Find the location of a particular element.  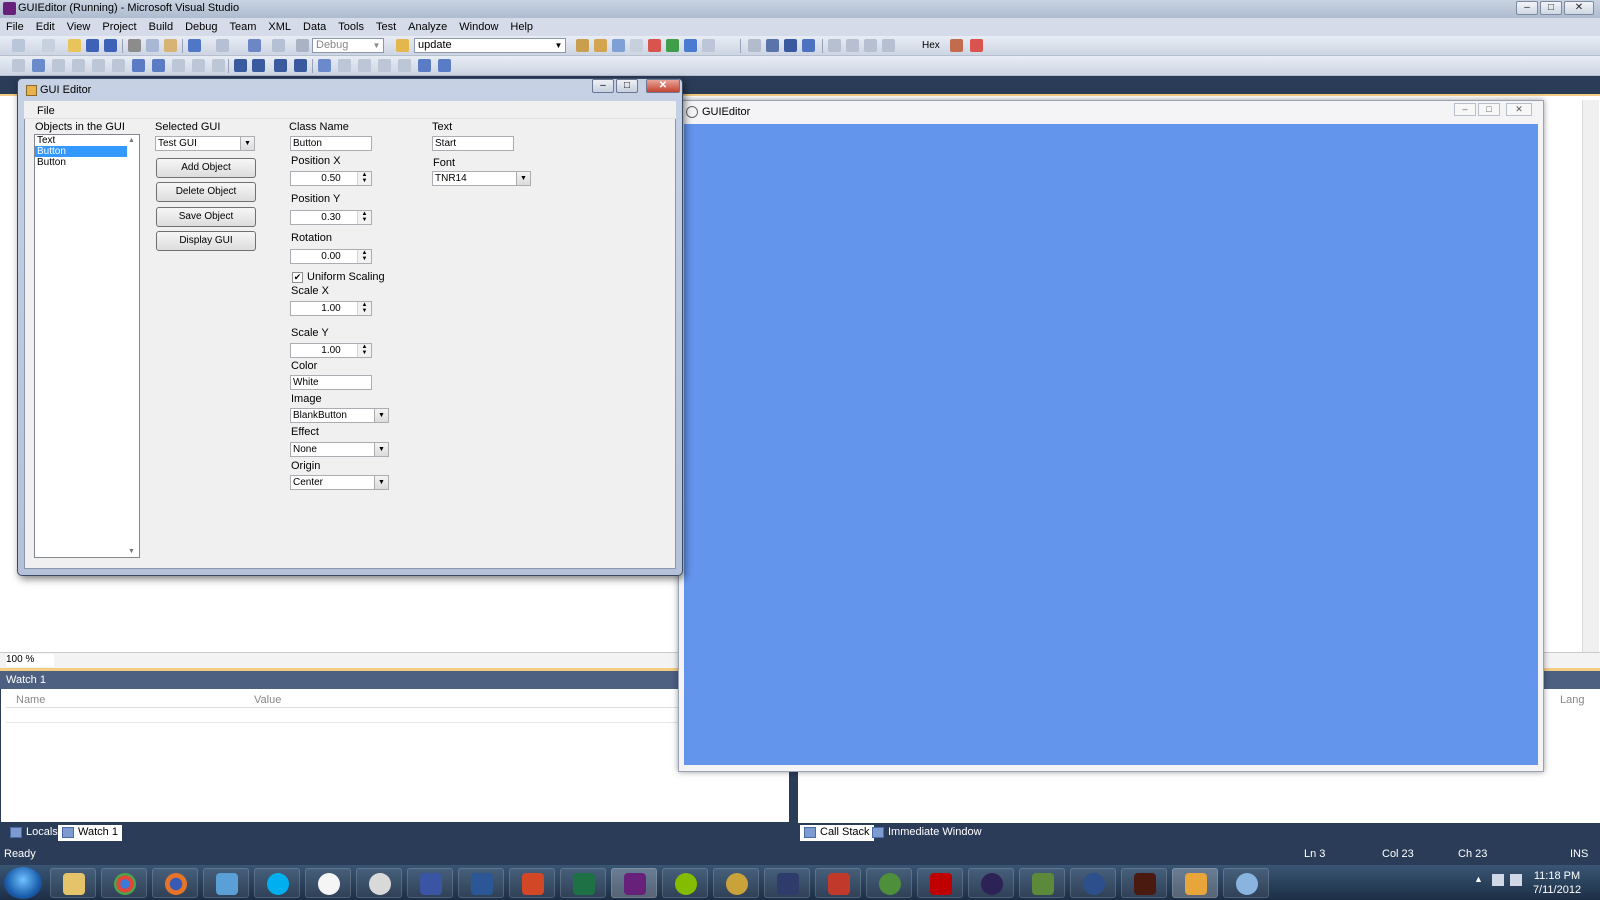

tray-expand-icon: ▲ is located at coordinates (1478, 879).